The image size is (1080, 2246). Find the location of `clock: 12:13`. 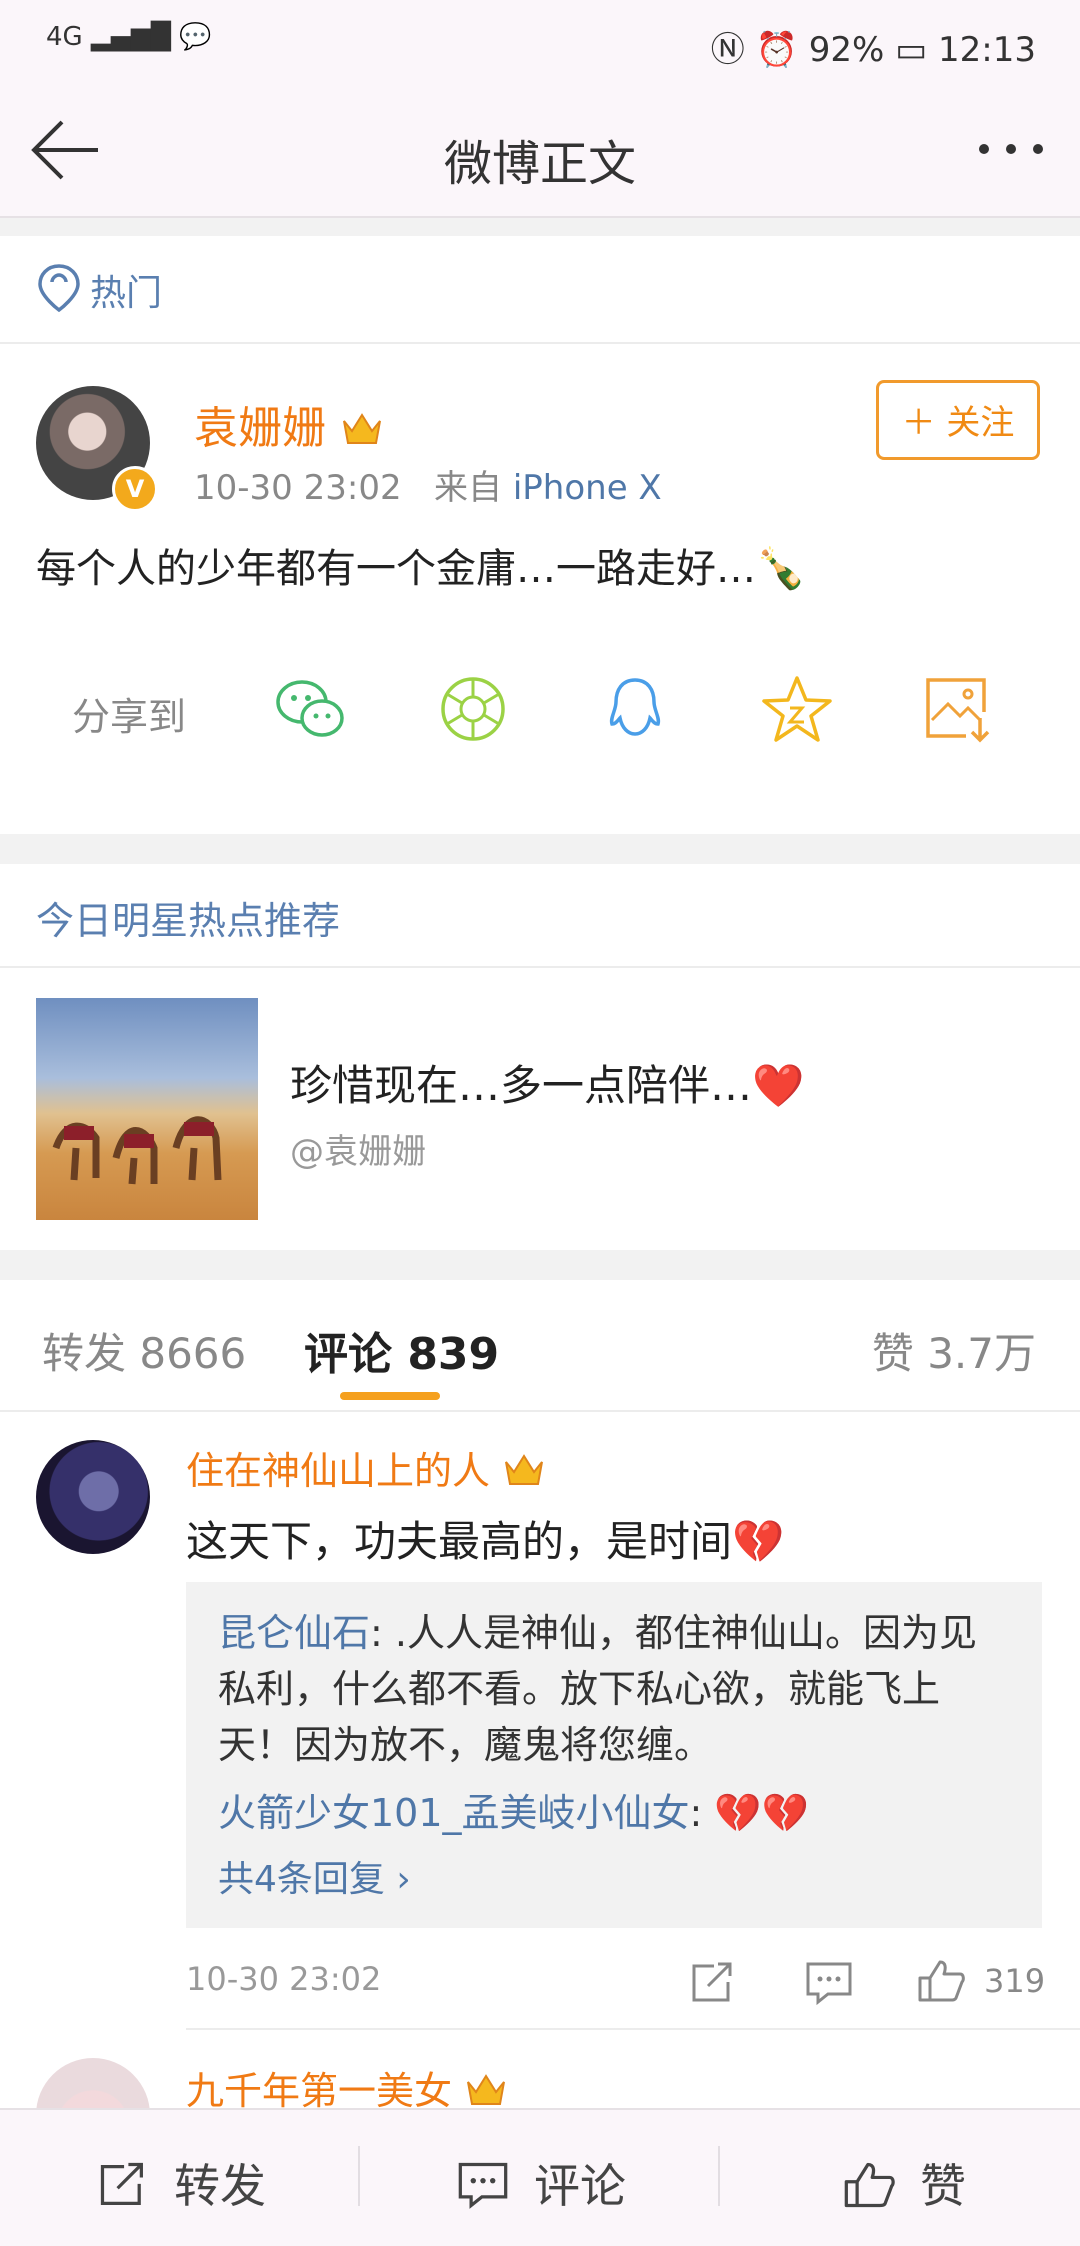

clock: 12:13 is located at coordinates (987, 50).